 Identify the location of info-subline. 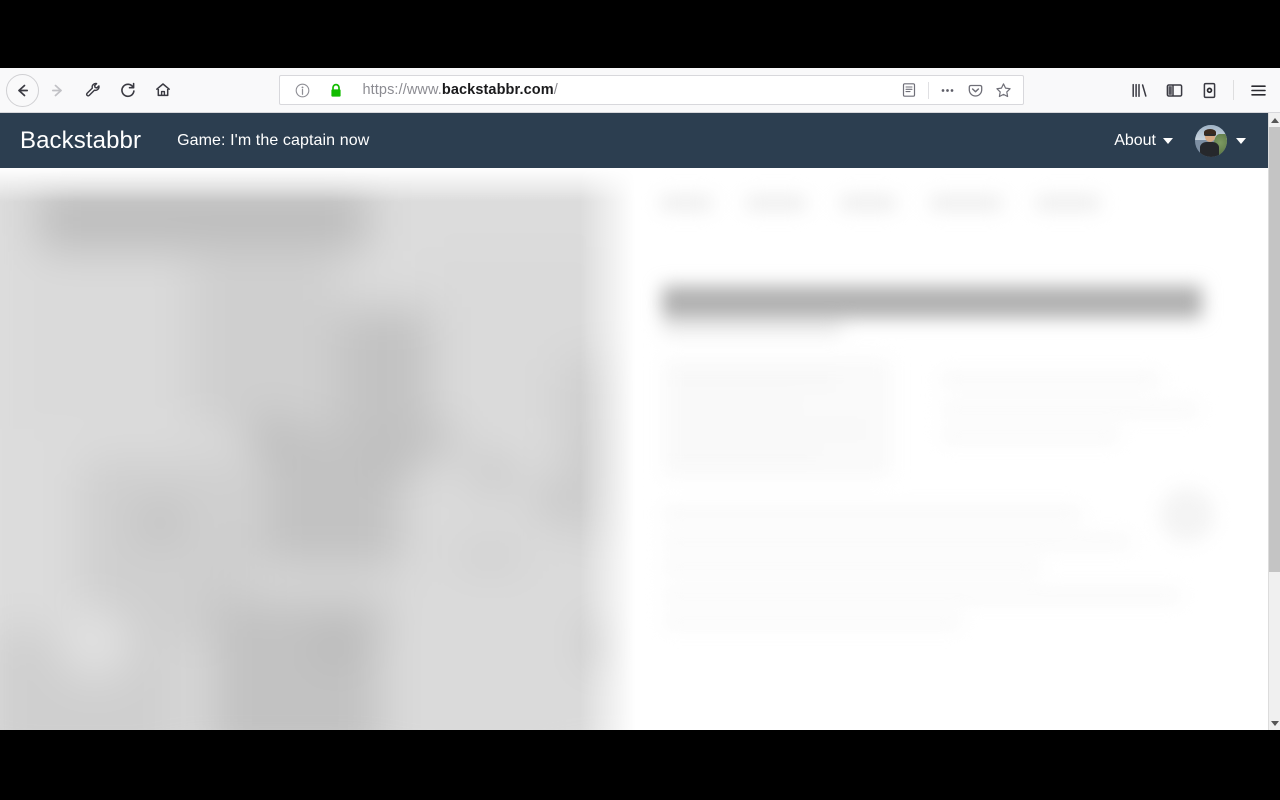
(752, 328).